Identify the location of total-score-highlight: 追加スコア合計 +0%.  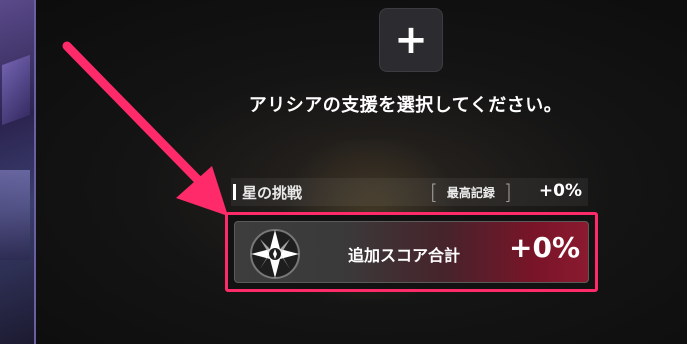
(411, 252).